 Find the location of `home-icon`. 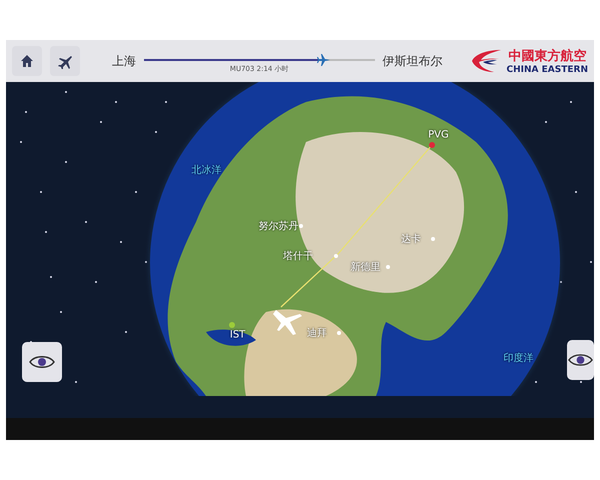

home-icon is located at coordinates (27, 61).